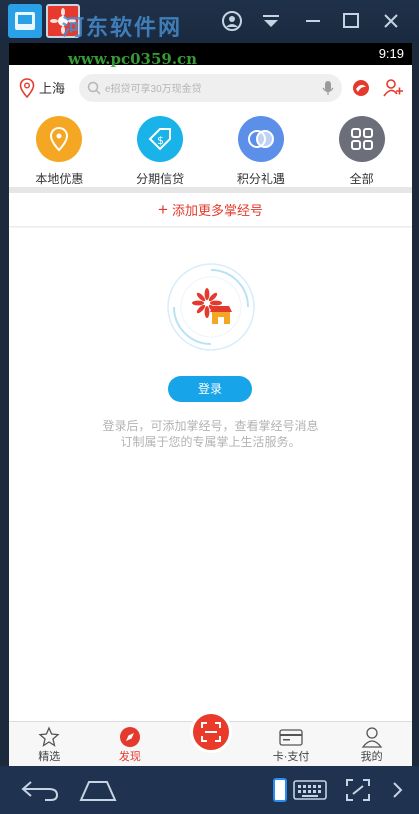 Image resolution: width=419 pixels, height=814 pixels. Describe the element at coordinates (209, 21) in the screenshot. I see `emulator-title-bar: 河东软件网` at that location.